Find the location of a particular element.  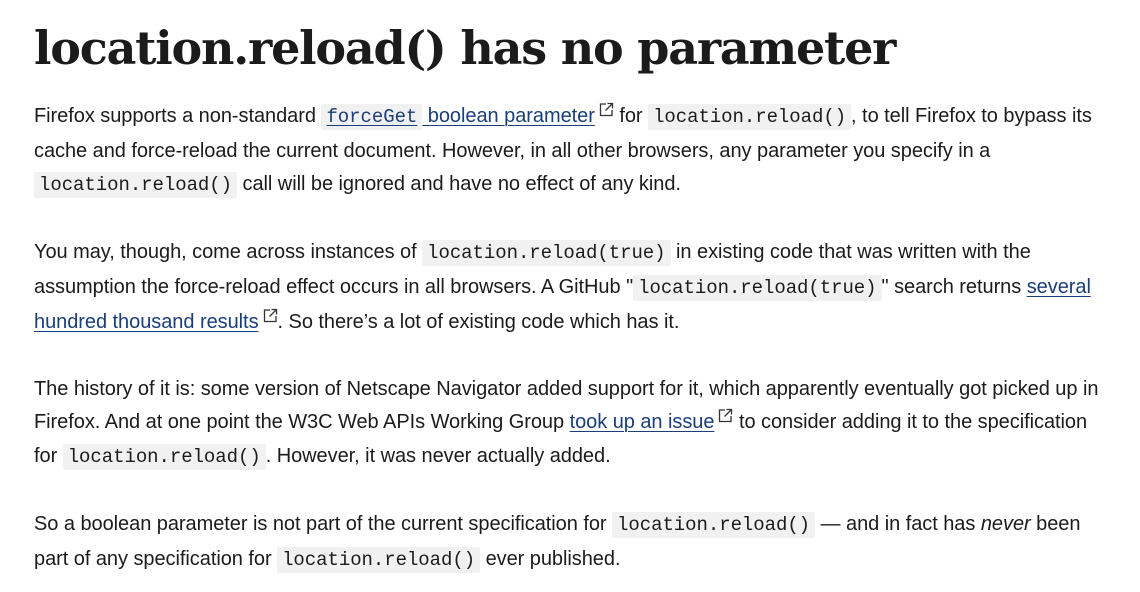

text: Firefox supports a non-standard is located at coordinates (178, 116).